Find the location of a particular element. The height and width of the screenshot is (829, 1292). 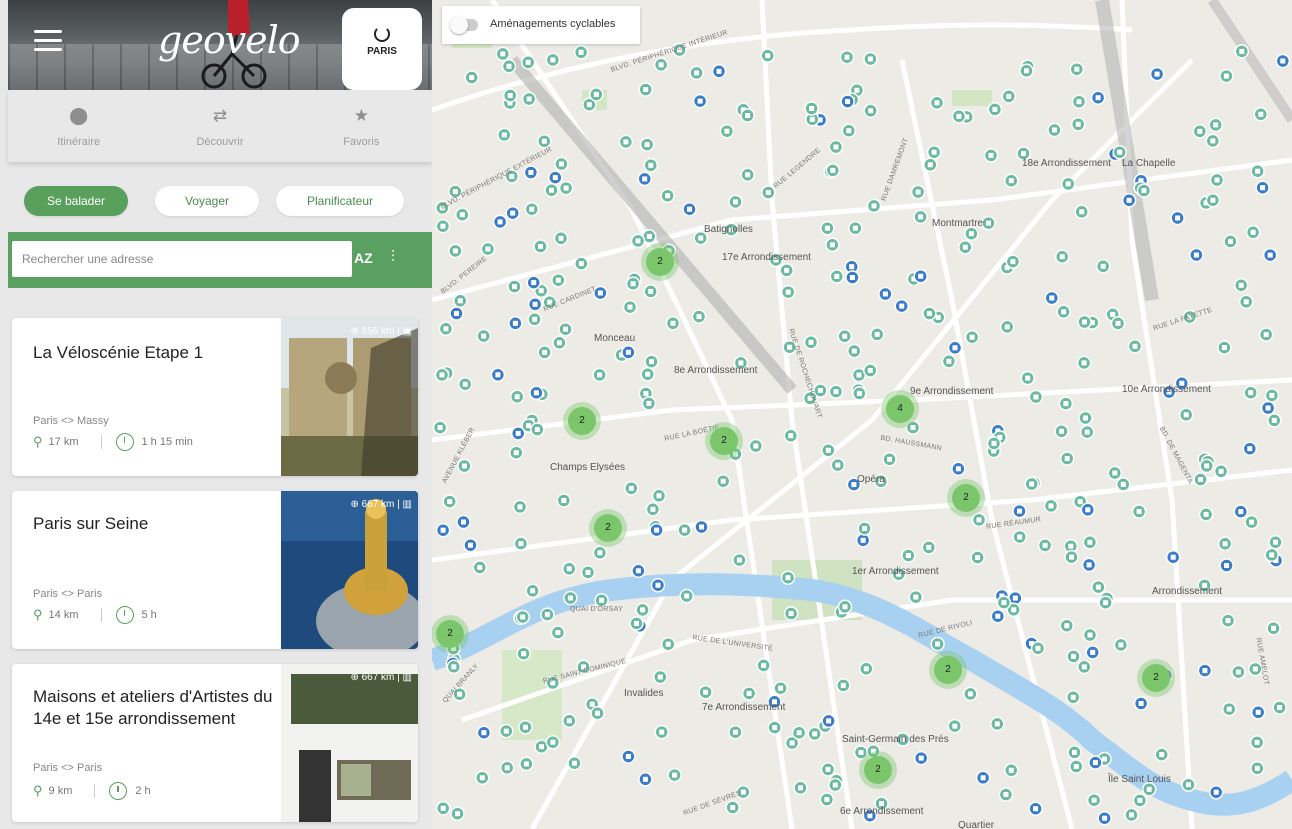

distance-pins-icon: ⚲ is located at coordinates (38, 441).